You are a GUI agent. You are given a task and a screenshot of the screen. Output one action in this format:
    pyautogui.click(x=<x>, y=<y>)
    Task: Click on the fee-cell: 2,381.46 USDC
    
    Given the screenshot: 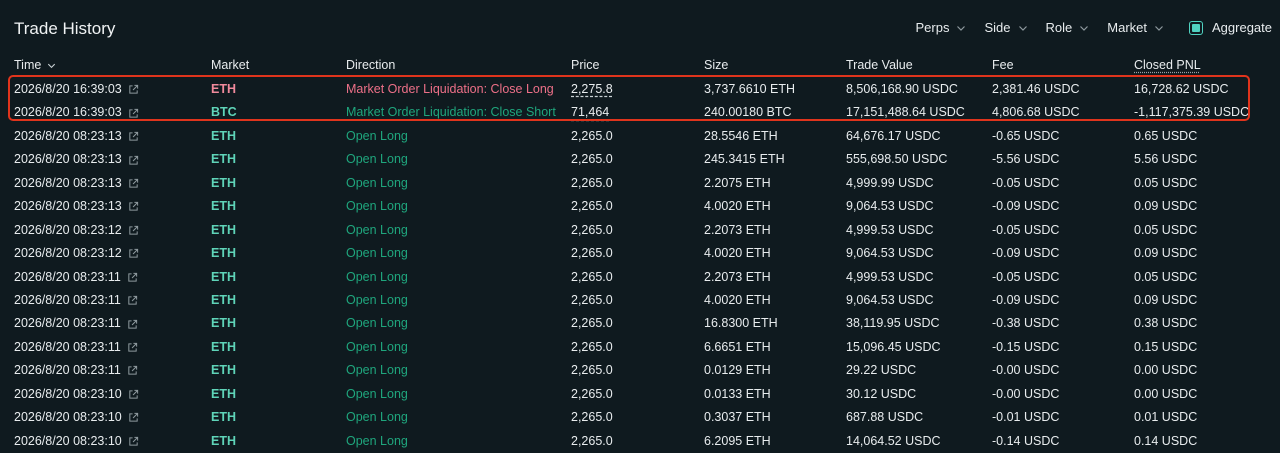 What is the action you would take?
    pyautogui.click(x=1036, y=89)
    